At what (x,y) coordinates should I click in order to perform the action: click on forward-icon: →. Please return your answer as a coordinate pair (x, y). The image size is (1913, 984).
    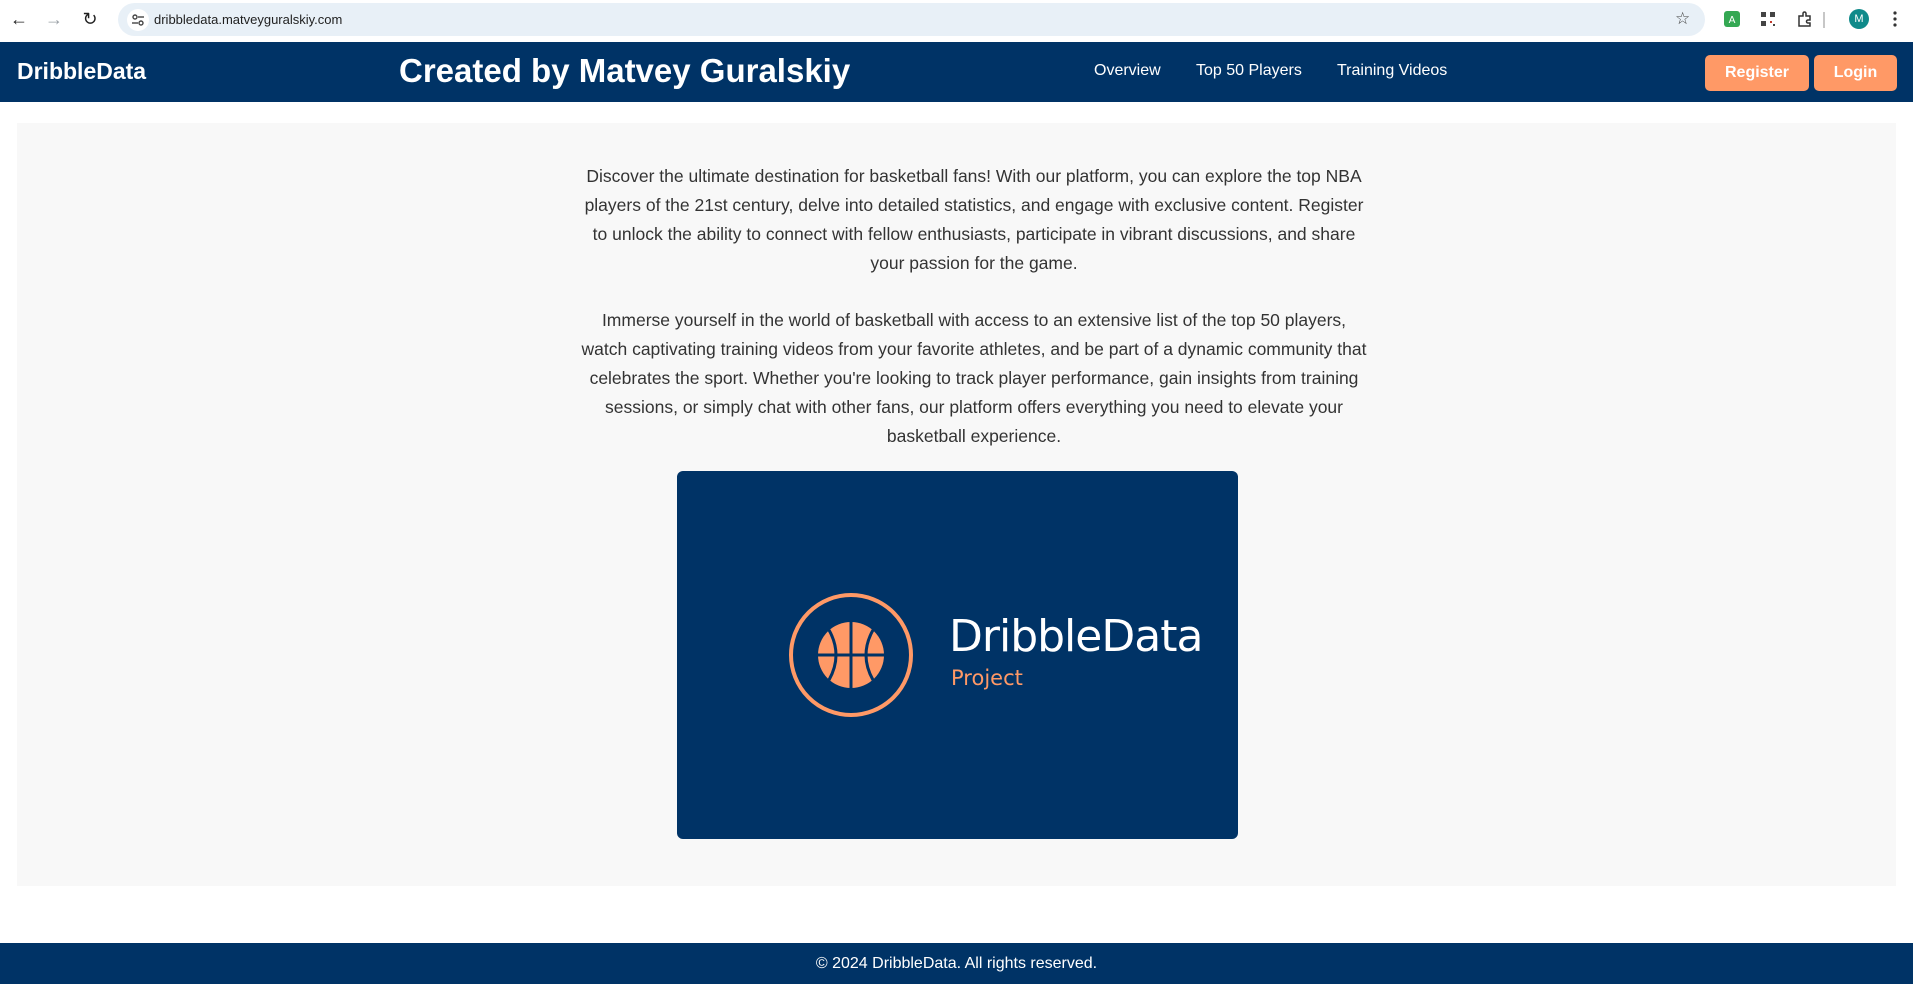
    Looking at the image, I should click on (54, 19).